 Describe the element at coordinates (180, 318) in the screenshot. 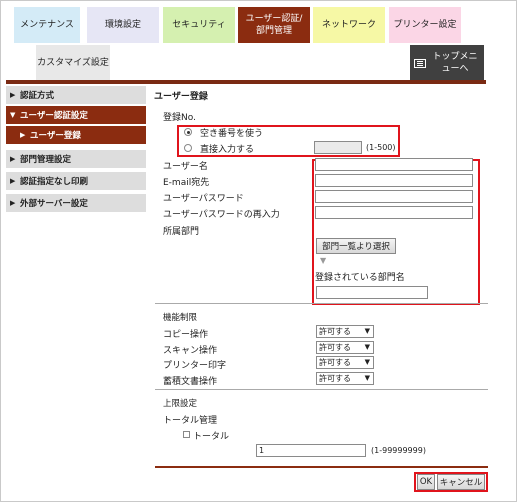

I see `function-limit-title: 機能制限` at that location.